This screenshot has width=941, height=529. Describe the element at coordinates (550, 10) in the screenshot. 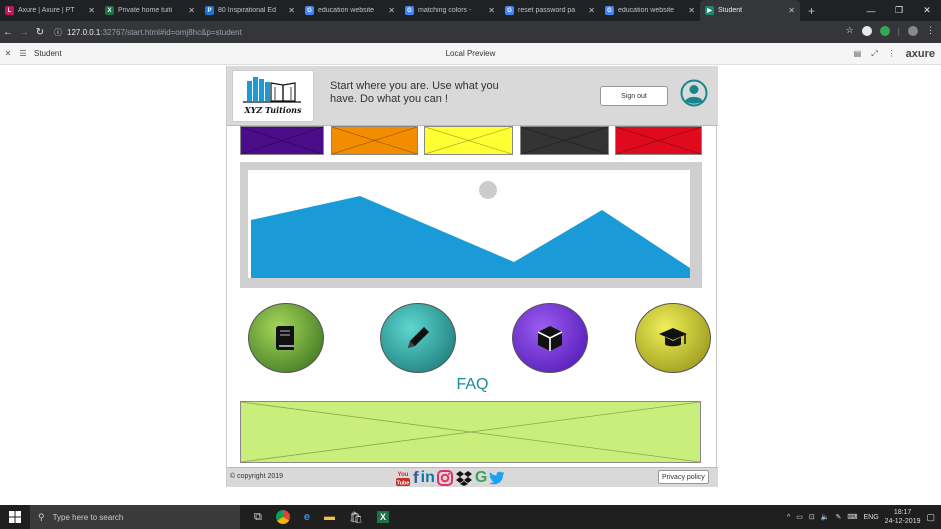

I see `browser-tab: Greset password pa ✕` at that location.